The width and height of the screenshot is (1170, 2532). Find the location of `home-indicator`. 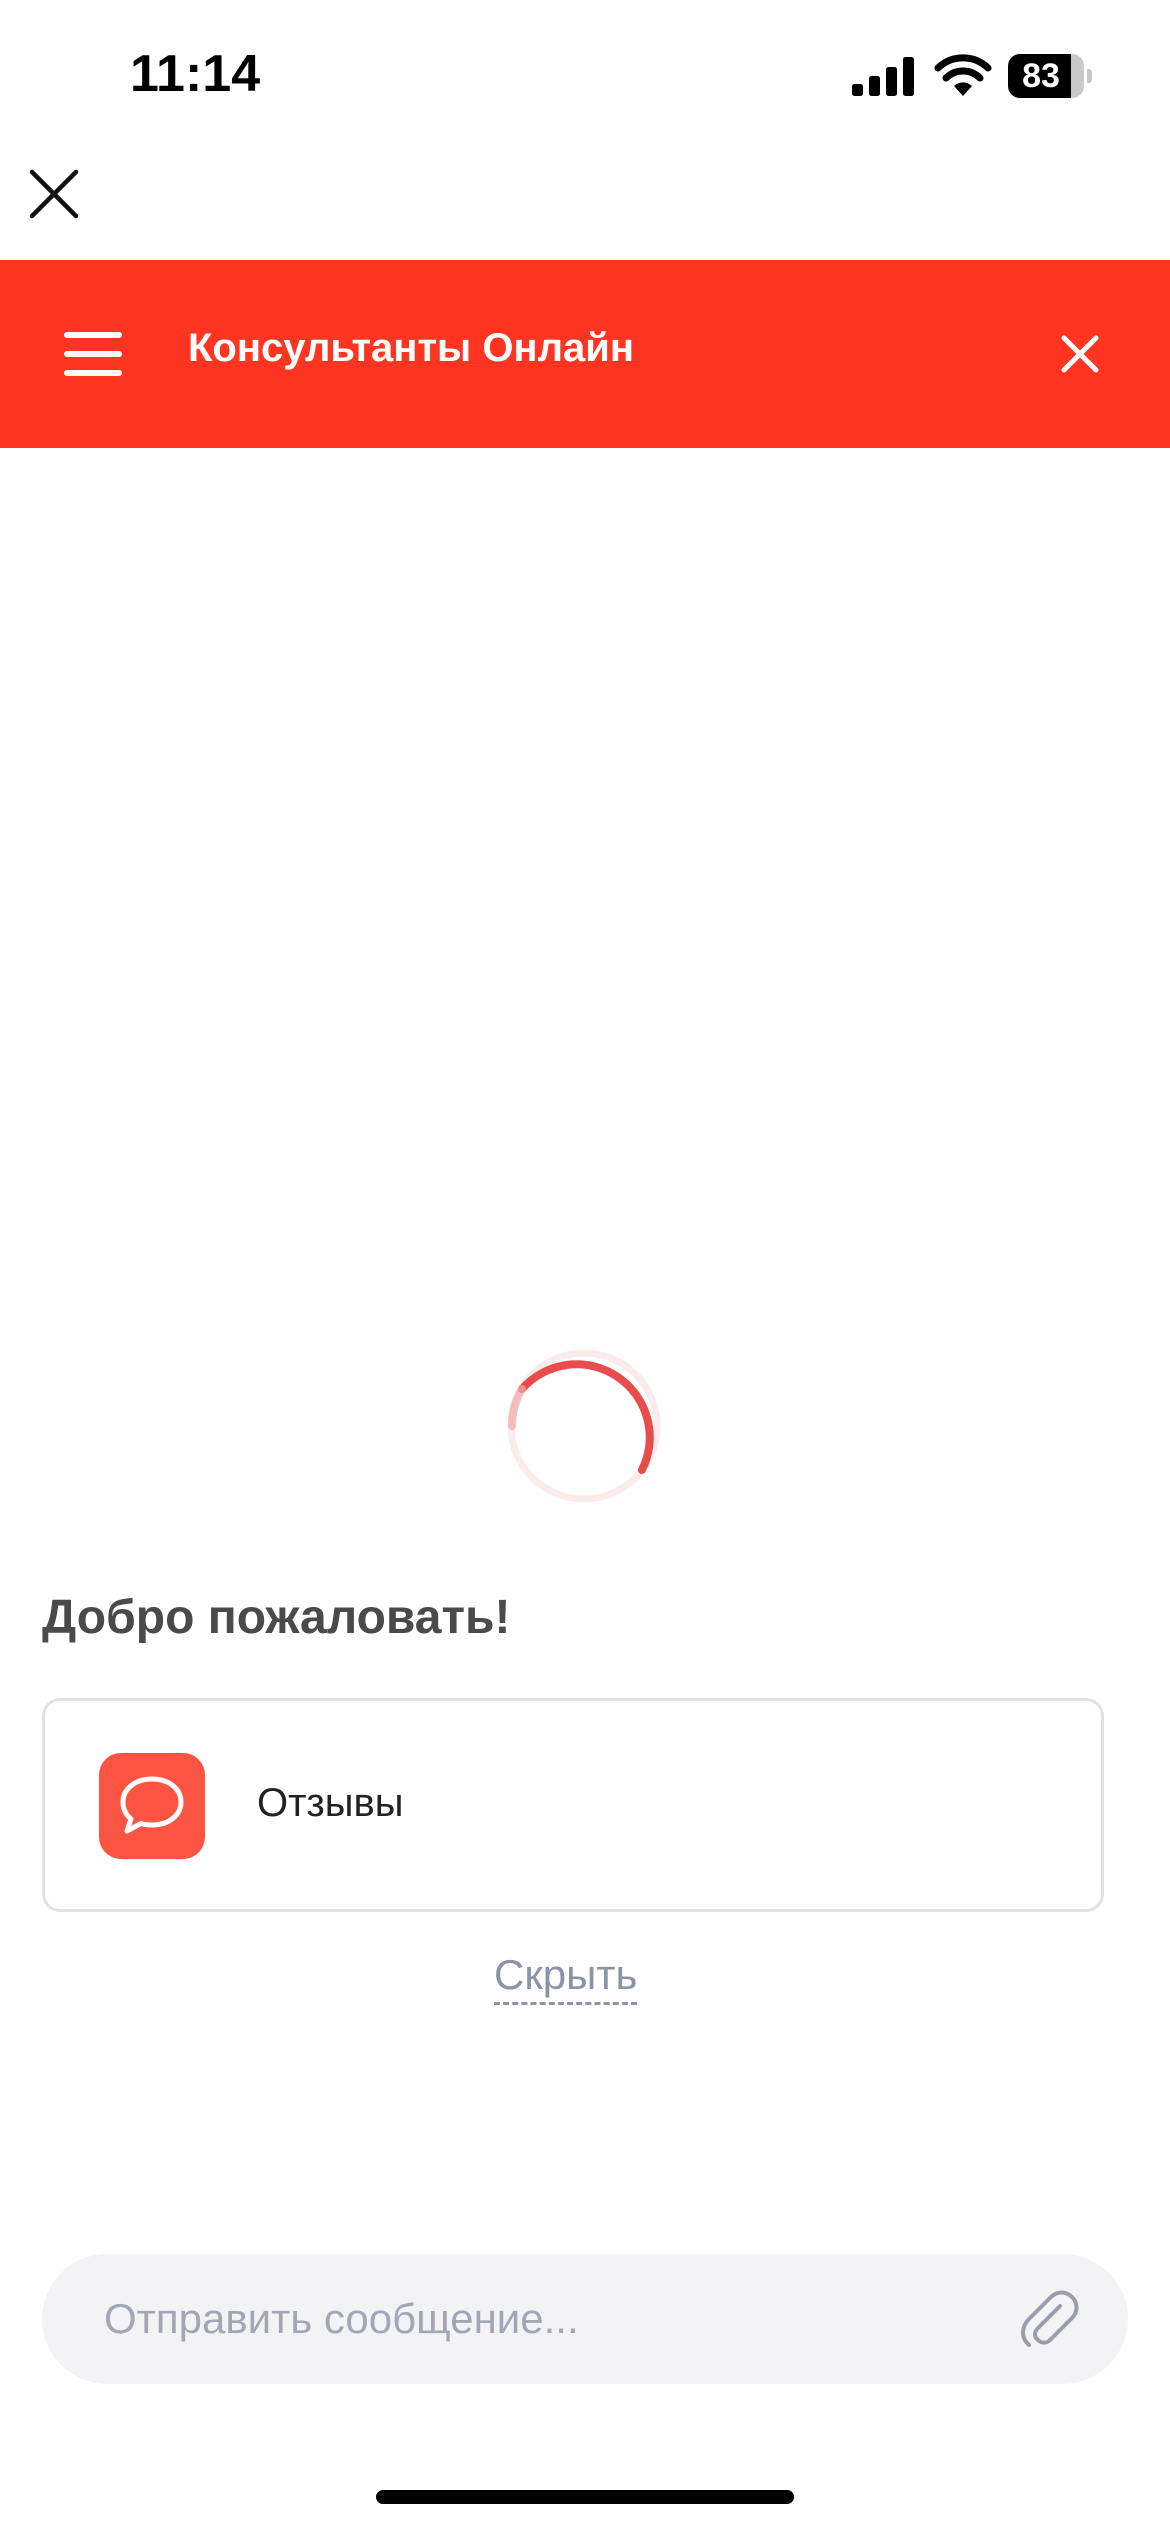

home-indicator is located at coordinates (585, 2497).